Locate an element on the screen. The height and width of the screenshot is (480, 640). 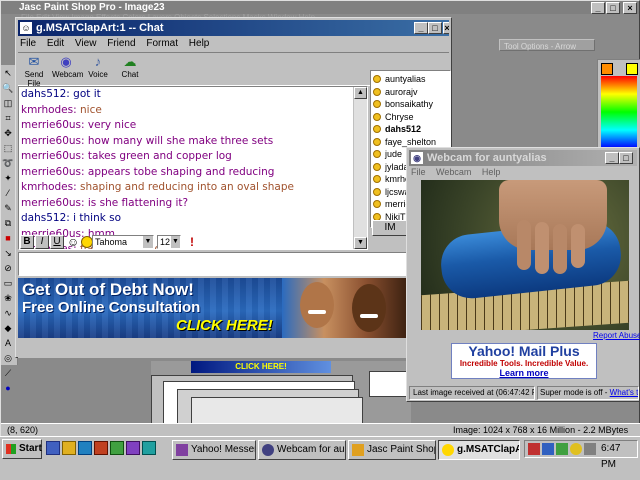
font-select: Tahoma ▼ is located at coordinates (123, 242).